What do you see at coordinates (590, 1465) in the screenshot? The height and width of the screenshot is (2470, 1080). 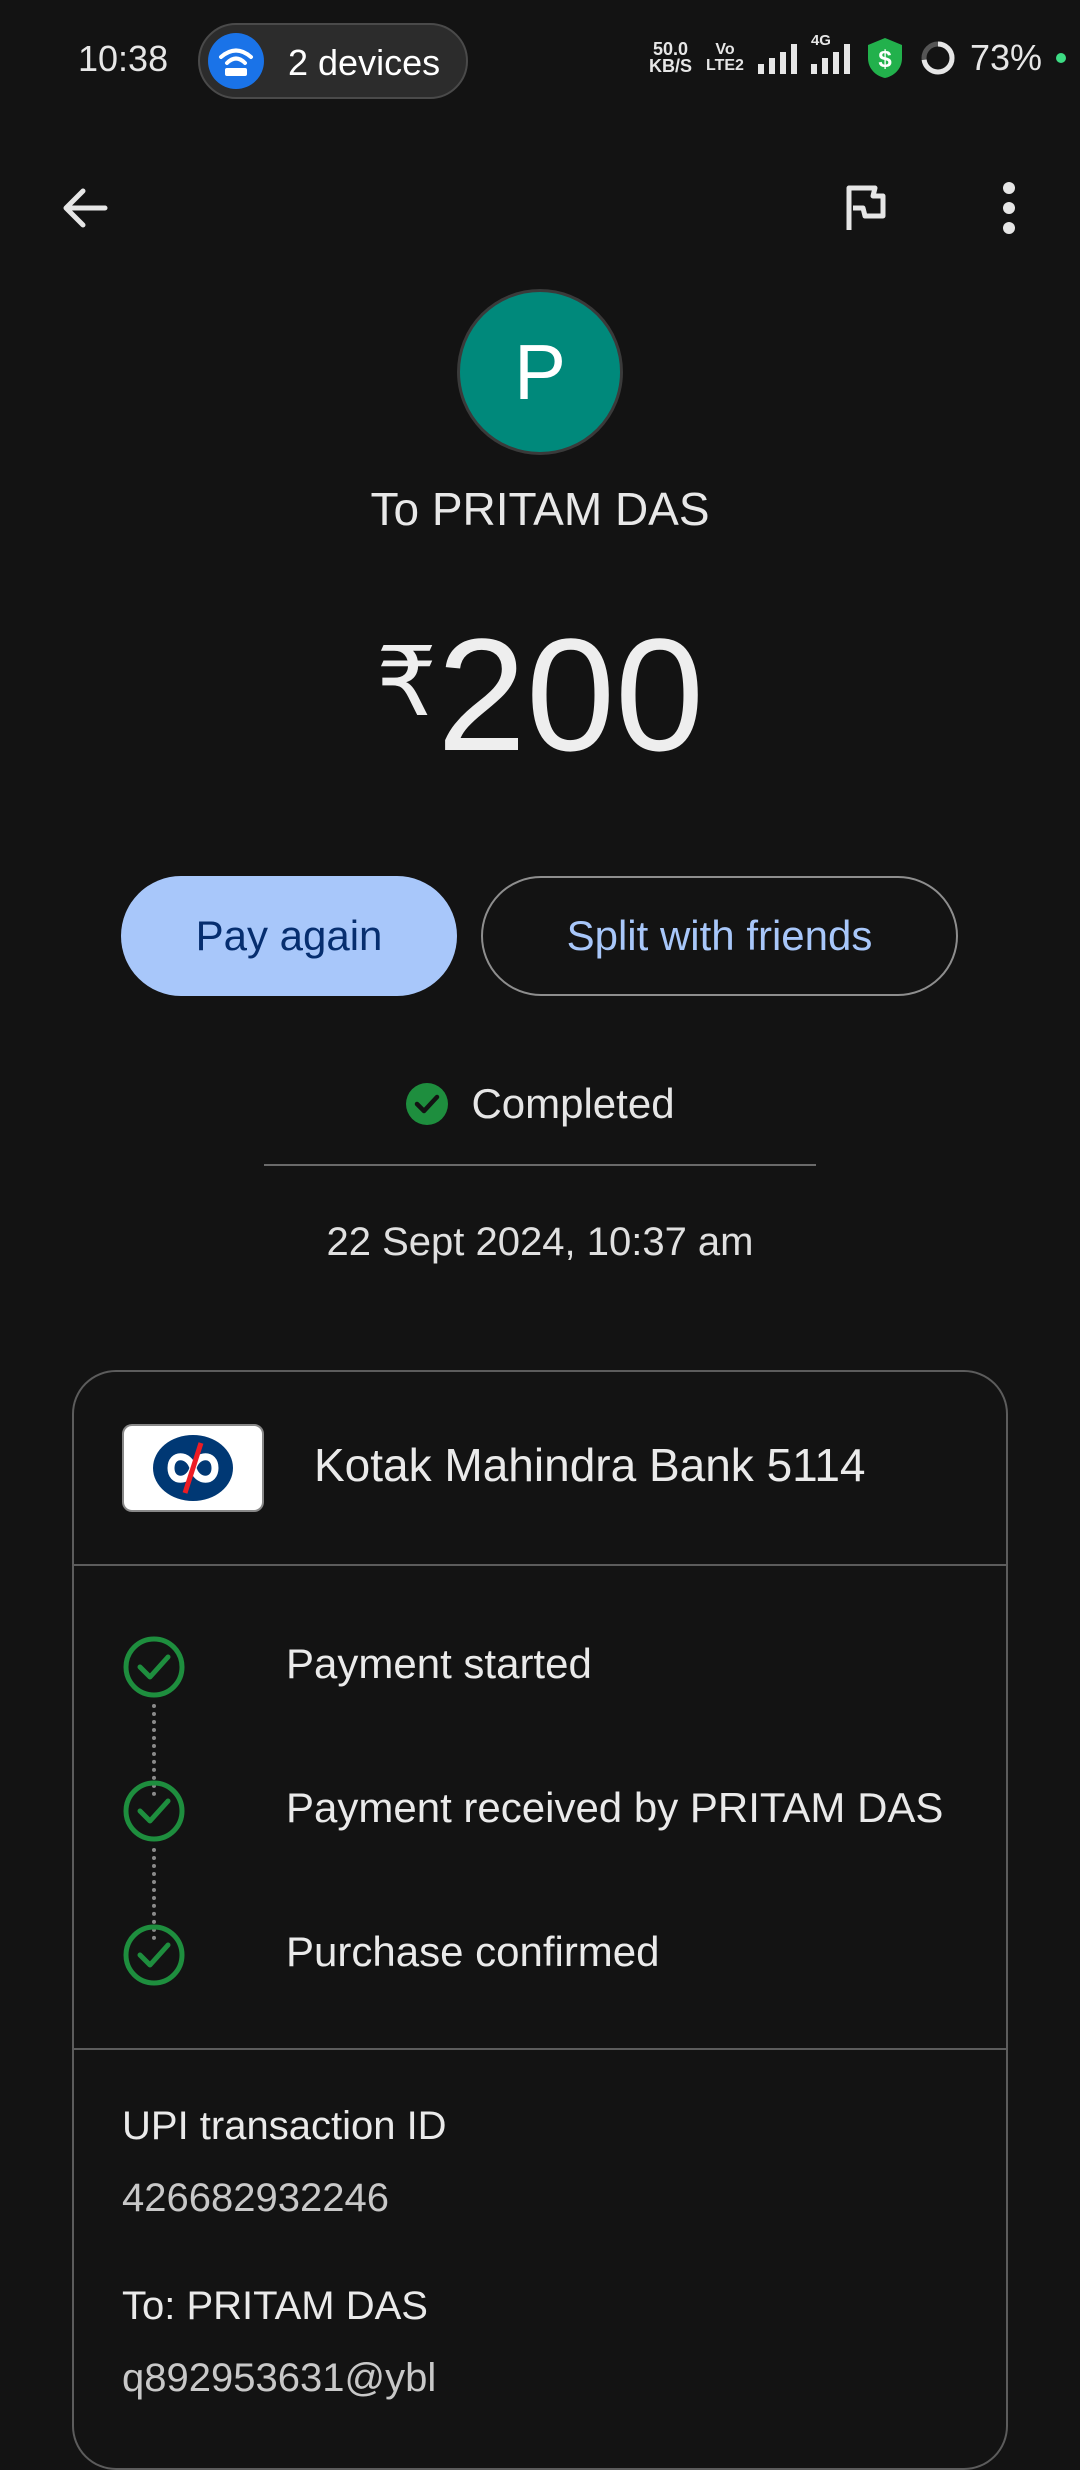 I see `bank-name: Kotak Mahindra Bank 5114` at bounding box center [590, 1465].